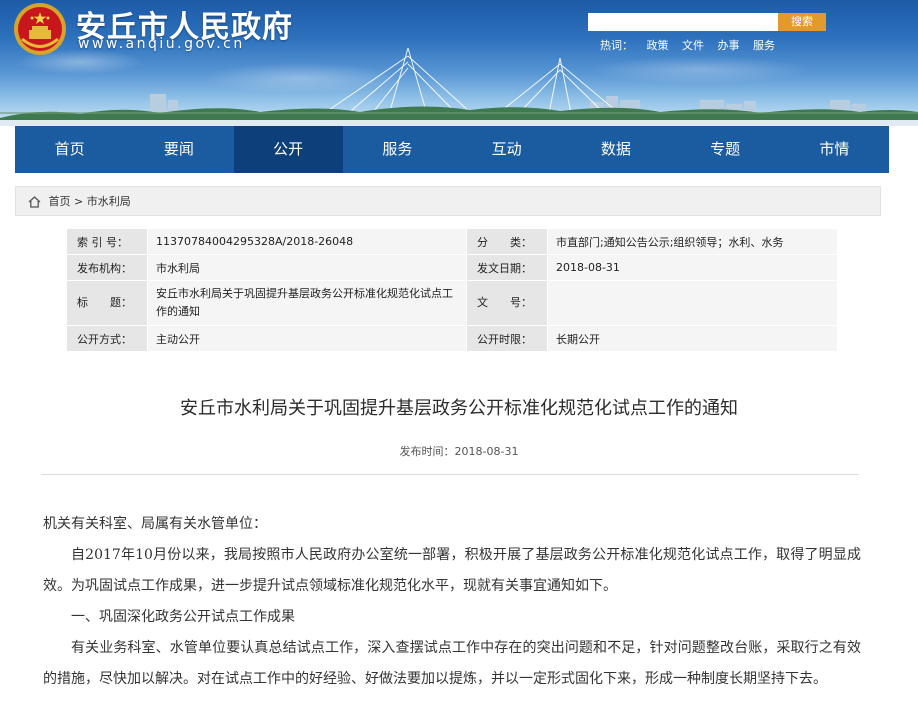 The image size is (918, 720). What do you see at coordinates (288, 149) in the screenshot?
I see `nav-item-public: 公开` at bounding box center [288, 149].